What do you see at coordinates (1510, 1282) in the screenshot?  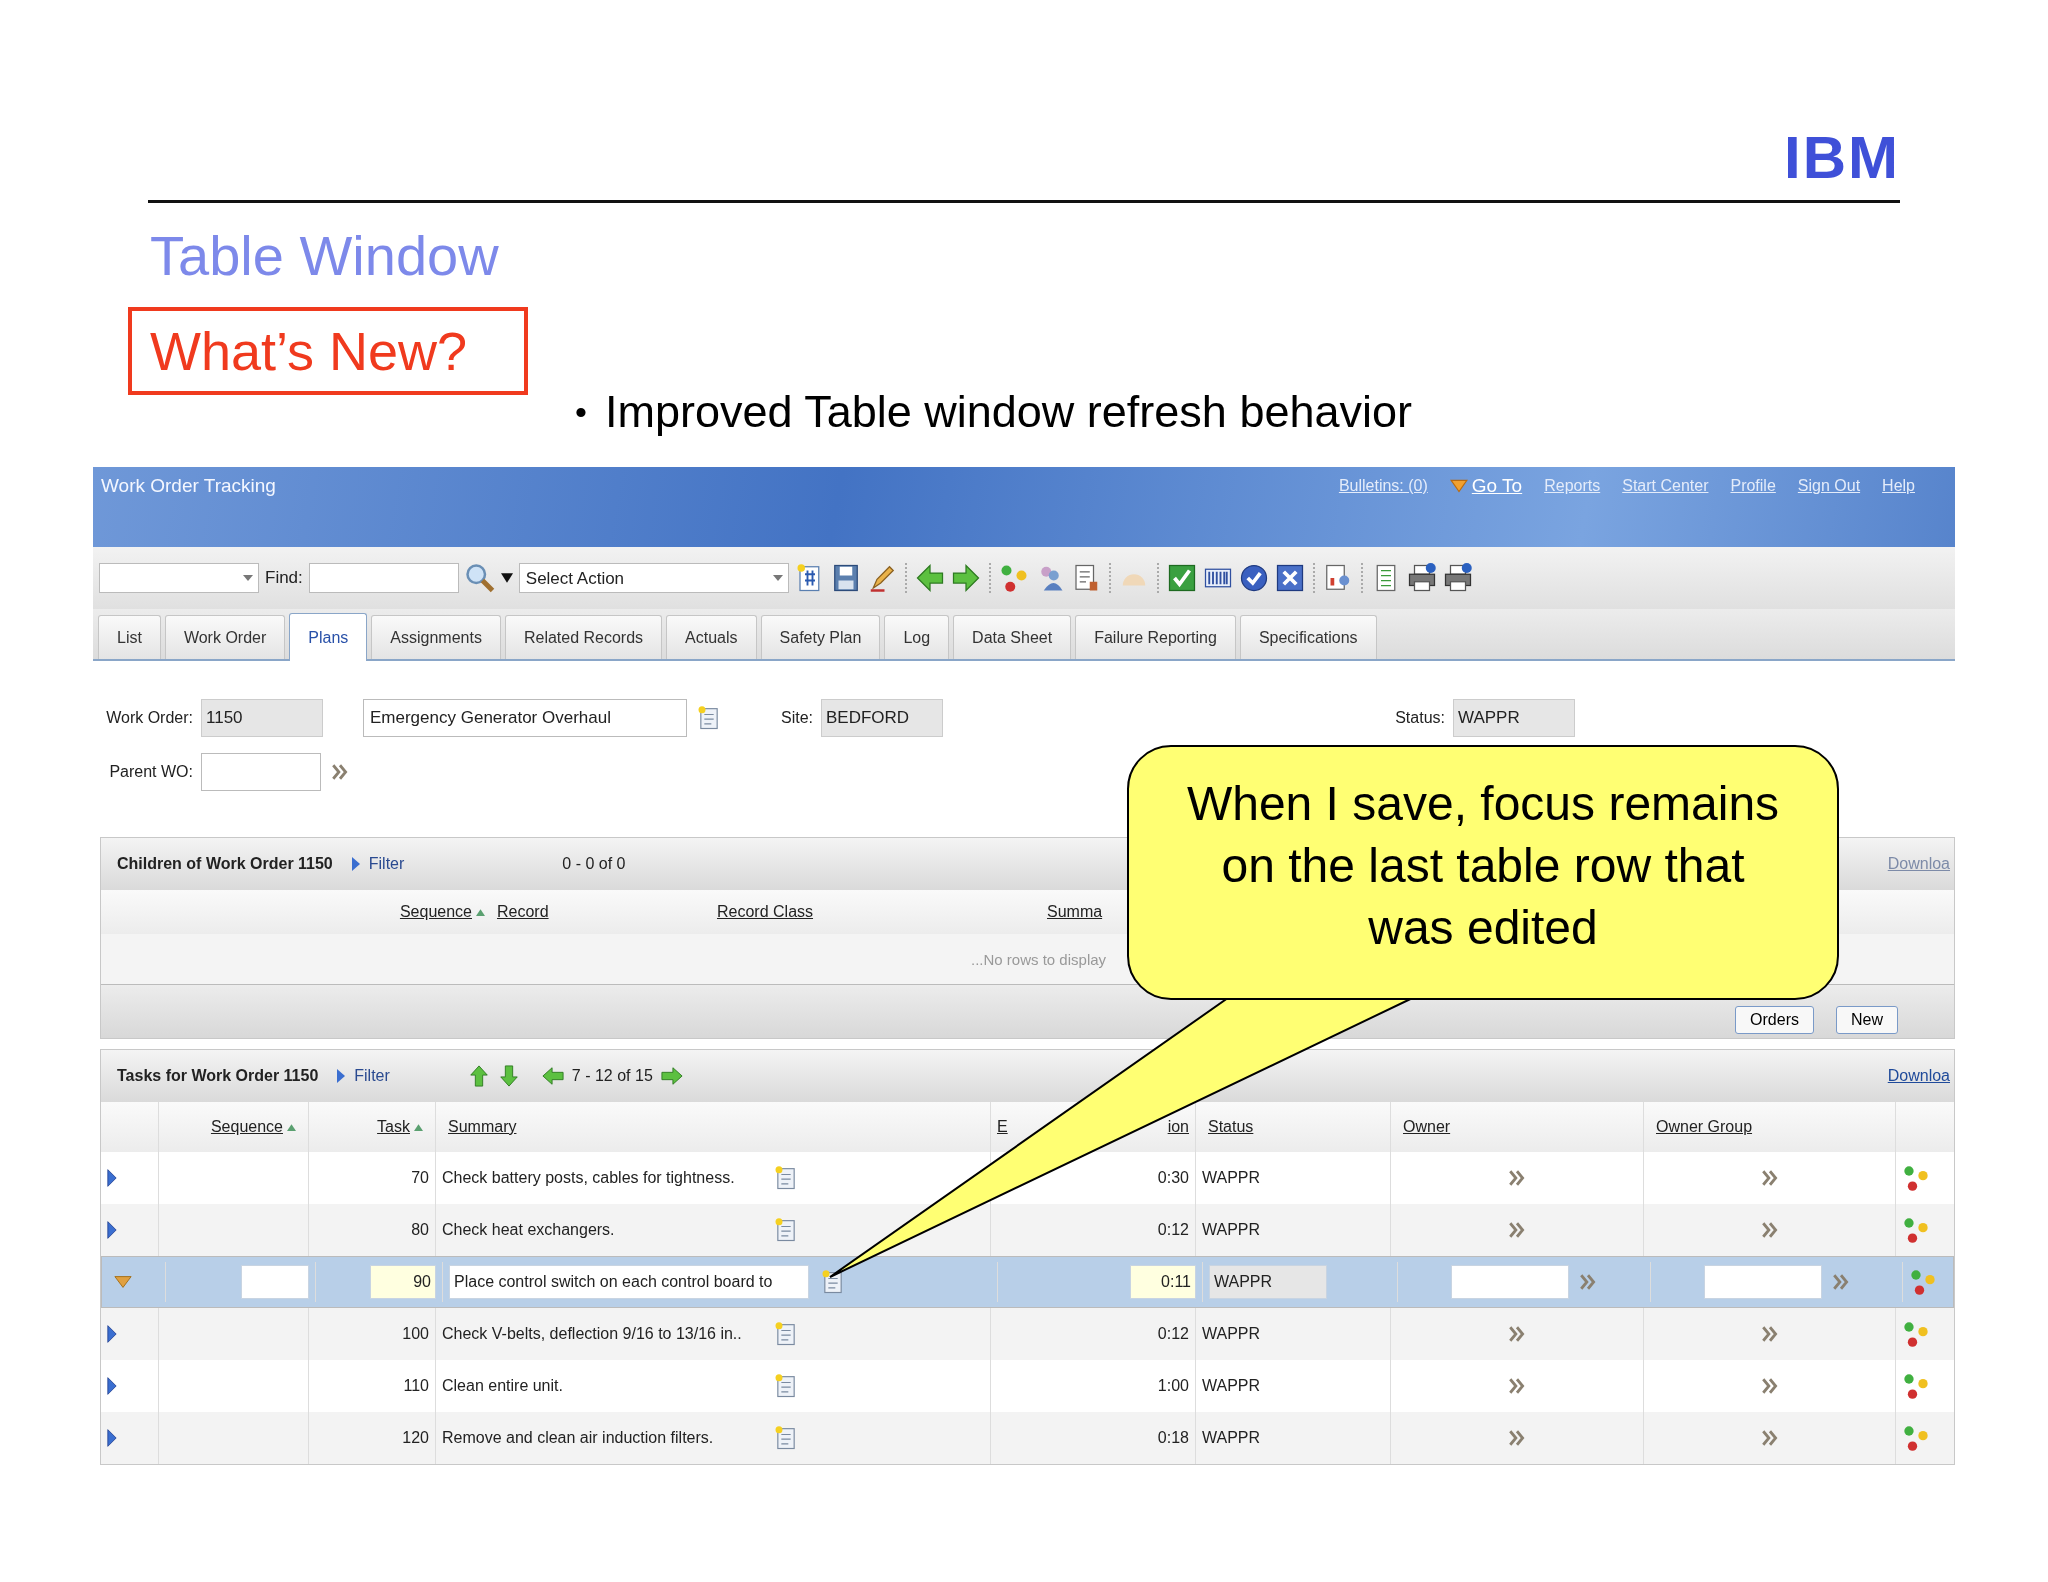 I see `owner-field` at bounding box center [1510, 1282].